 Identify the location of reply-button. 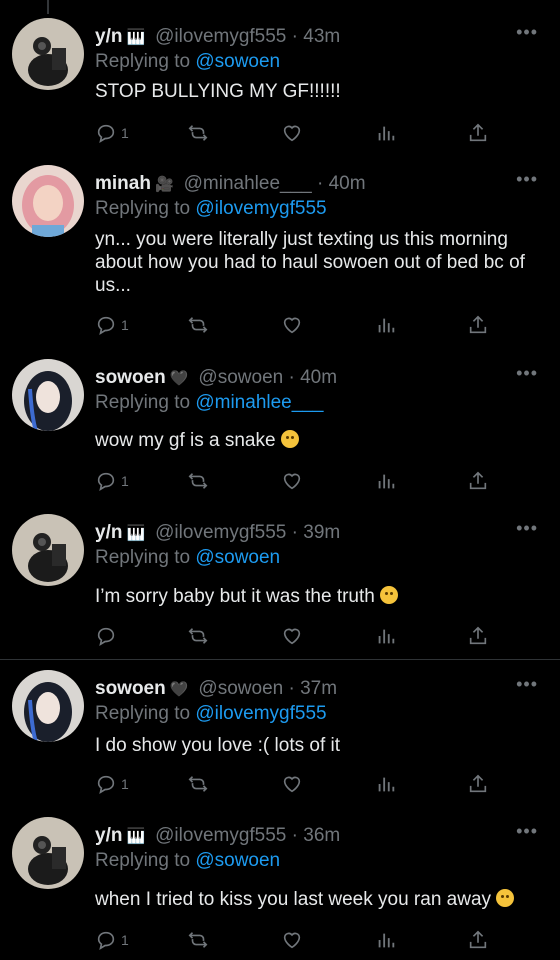
(108, 636).